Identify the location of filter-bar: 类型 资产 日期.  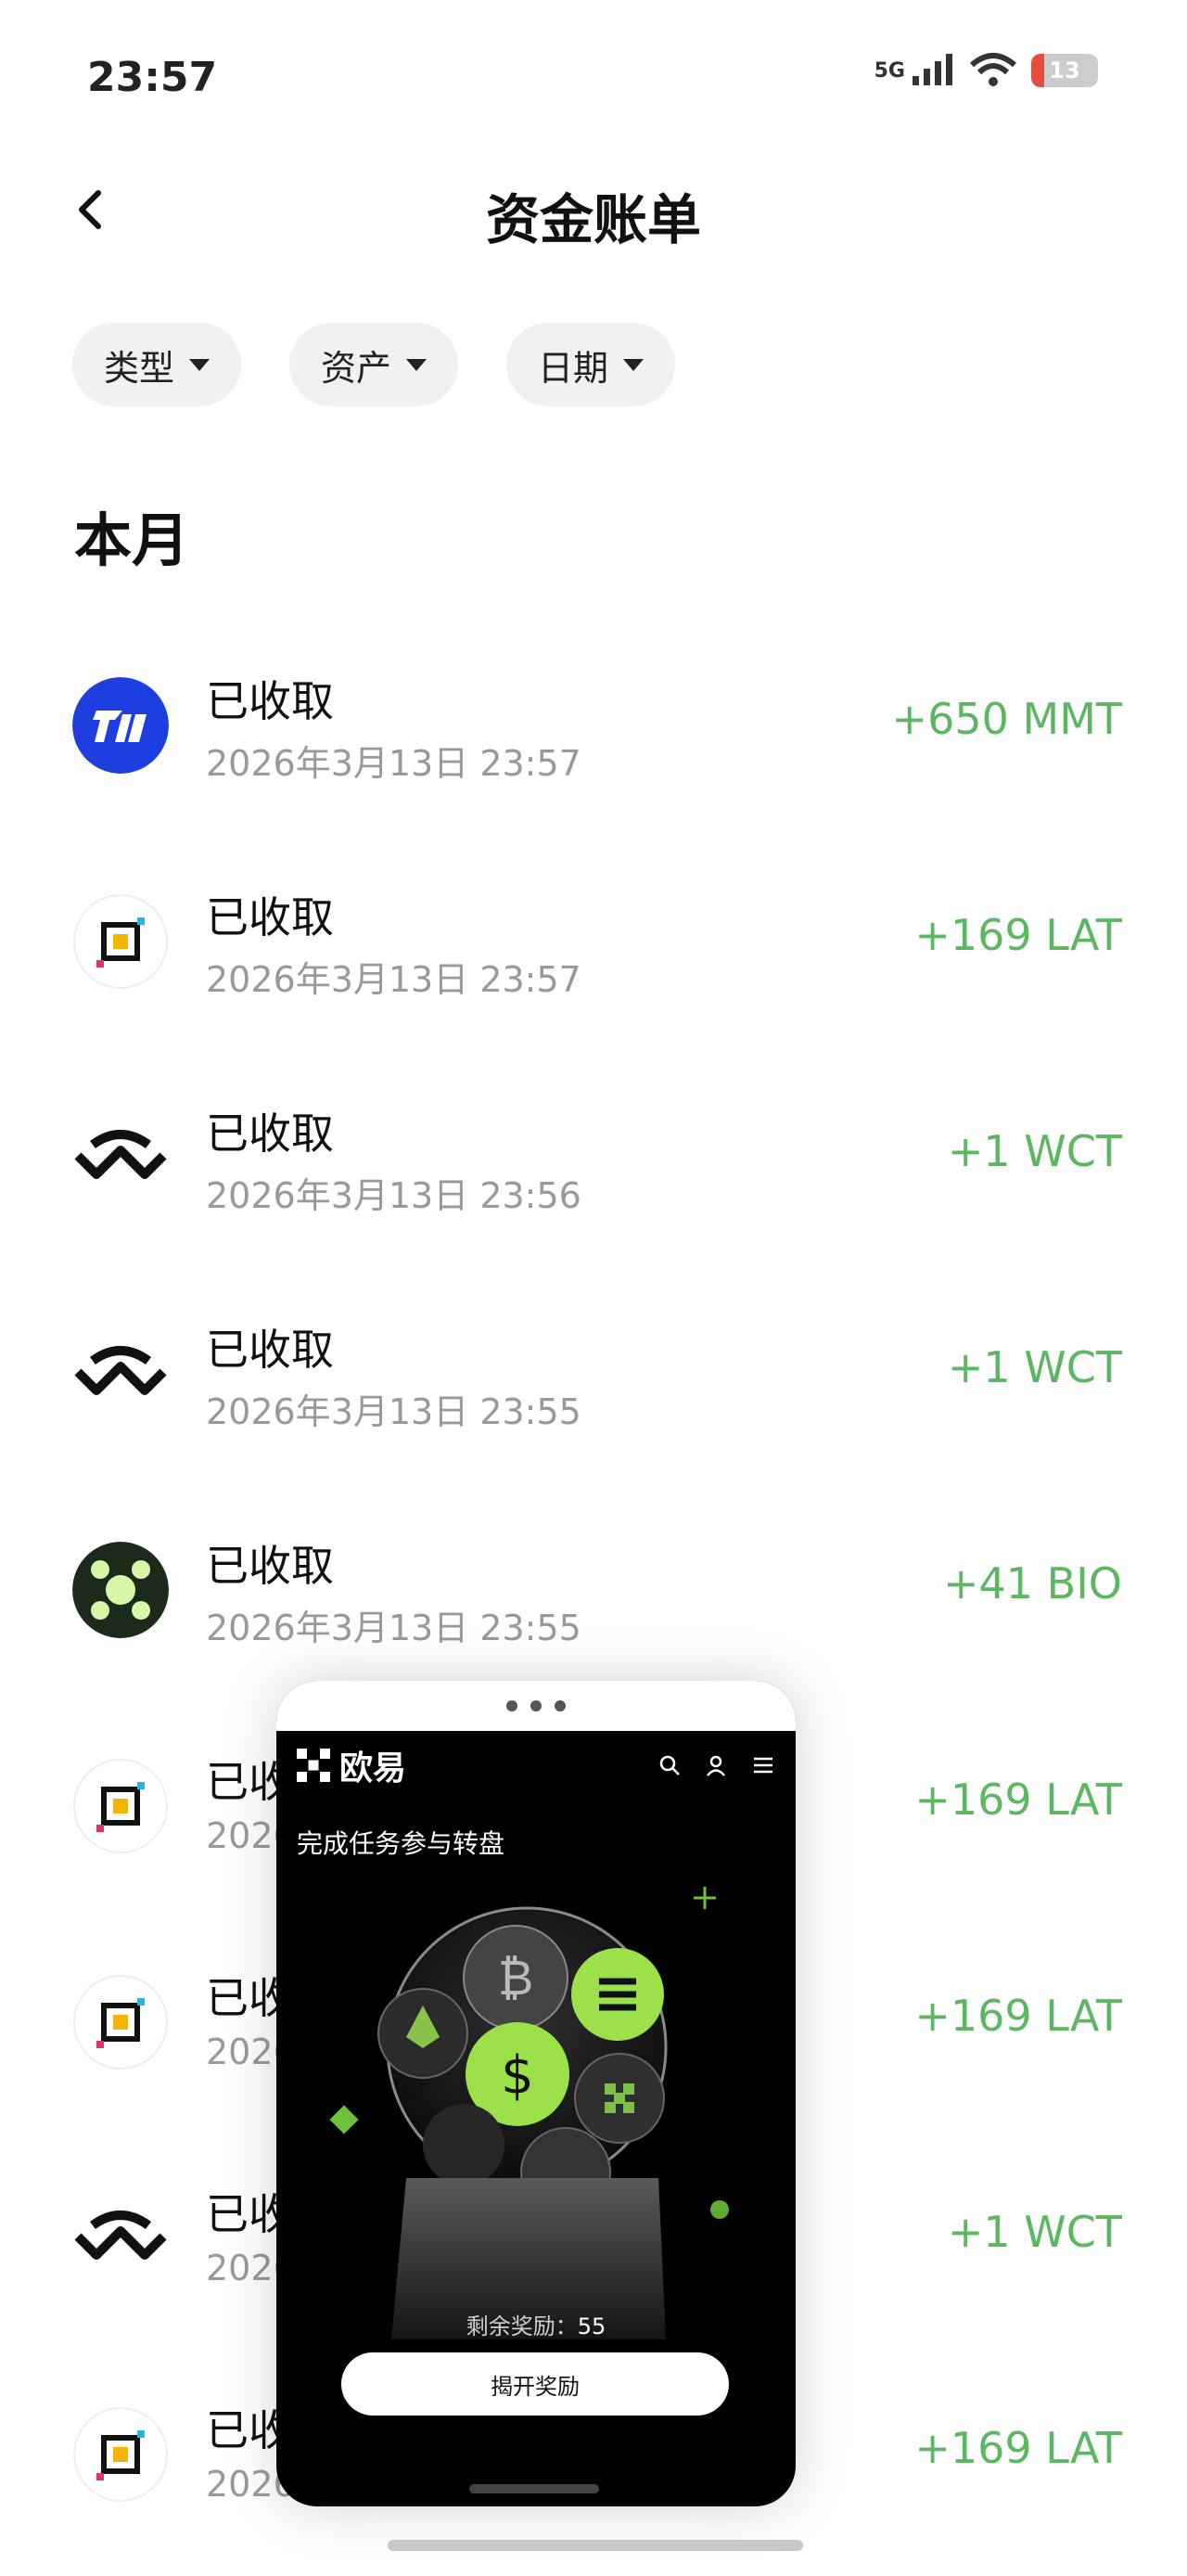
(374, 364).